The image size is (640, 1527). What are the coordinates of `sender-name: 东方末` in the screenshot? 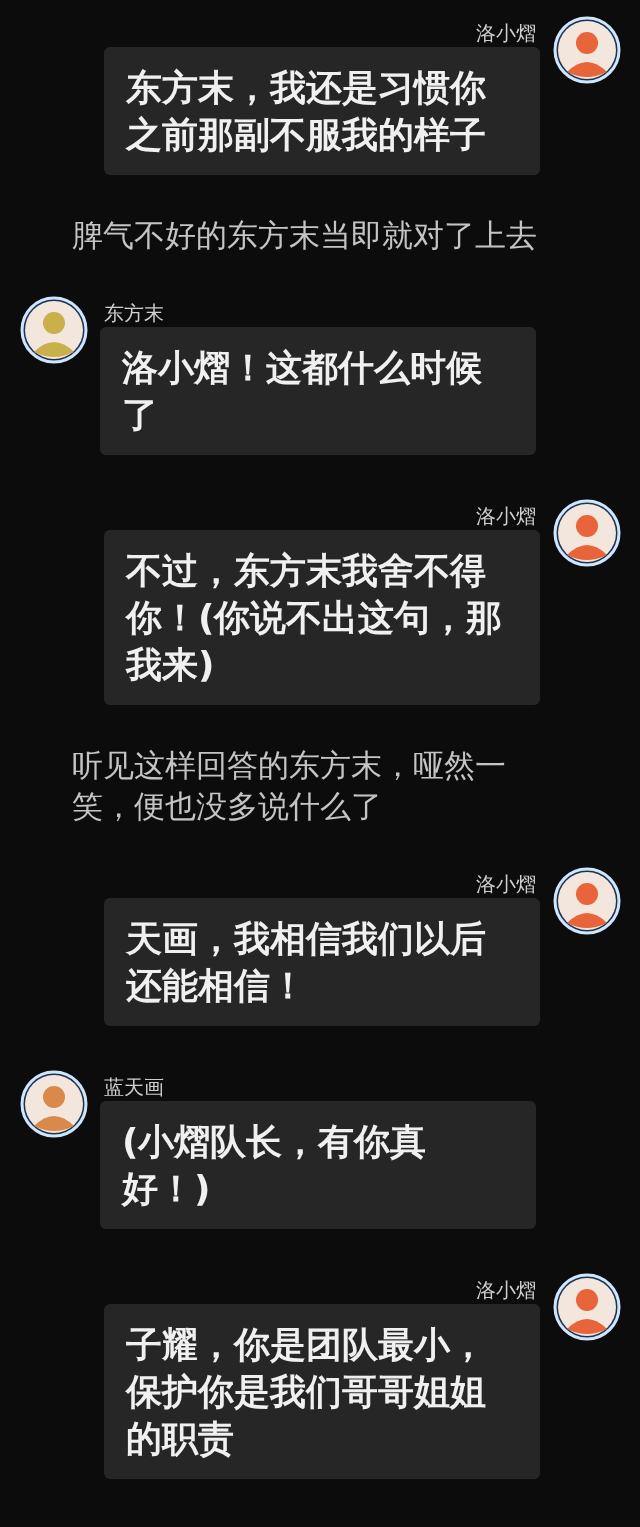 It's located at (134, 313).